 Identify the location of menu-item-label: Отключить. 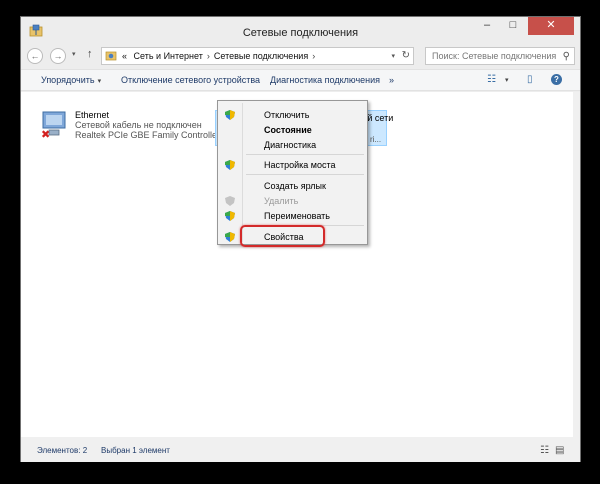
(287, 115).